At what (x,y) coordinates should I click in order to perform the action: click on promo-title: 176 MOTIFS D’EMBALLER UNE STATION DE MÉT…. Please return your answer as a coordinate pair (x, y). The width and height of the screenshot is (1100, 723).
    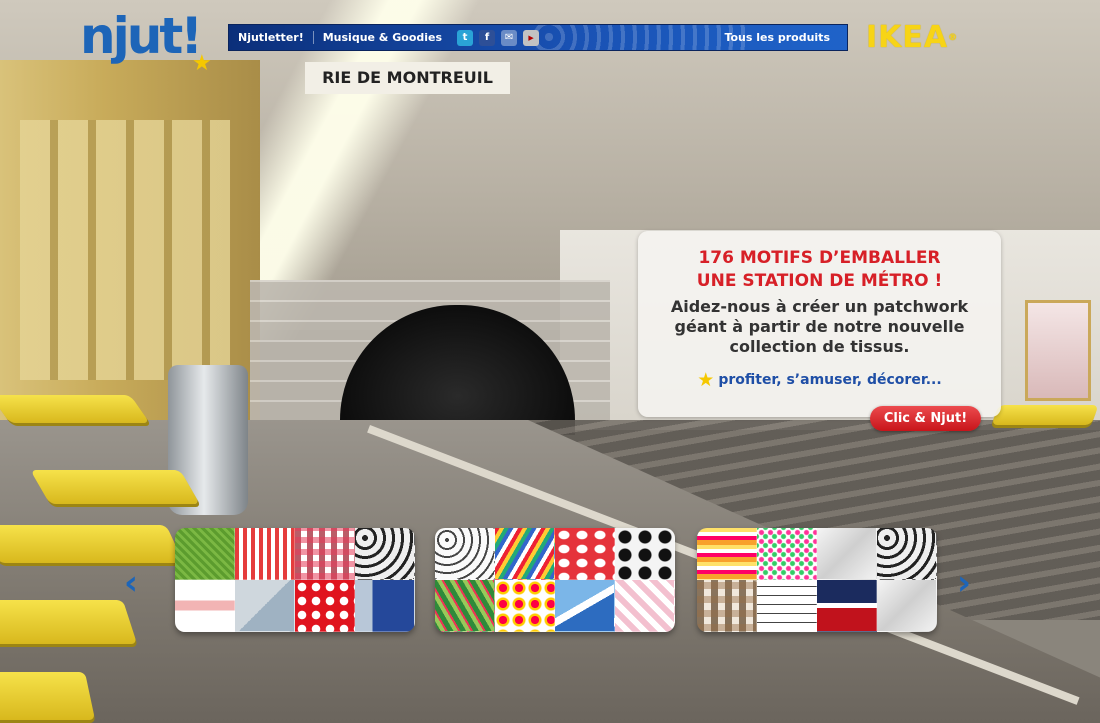
    Looking at the image, I should click on (819, 270).